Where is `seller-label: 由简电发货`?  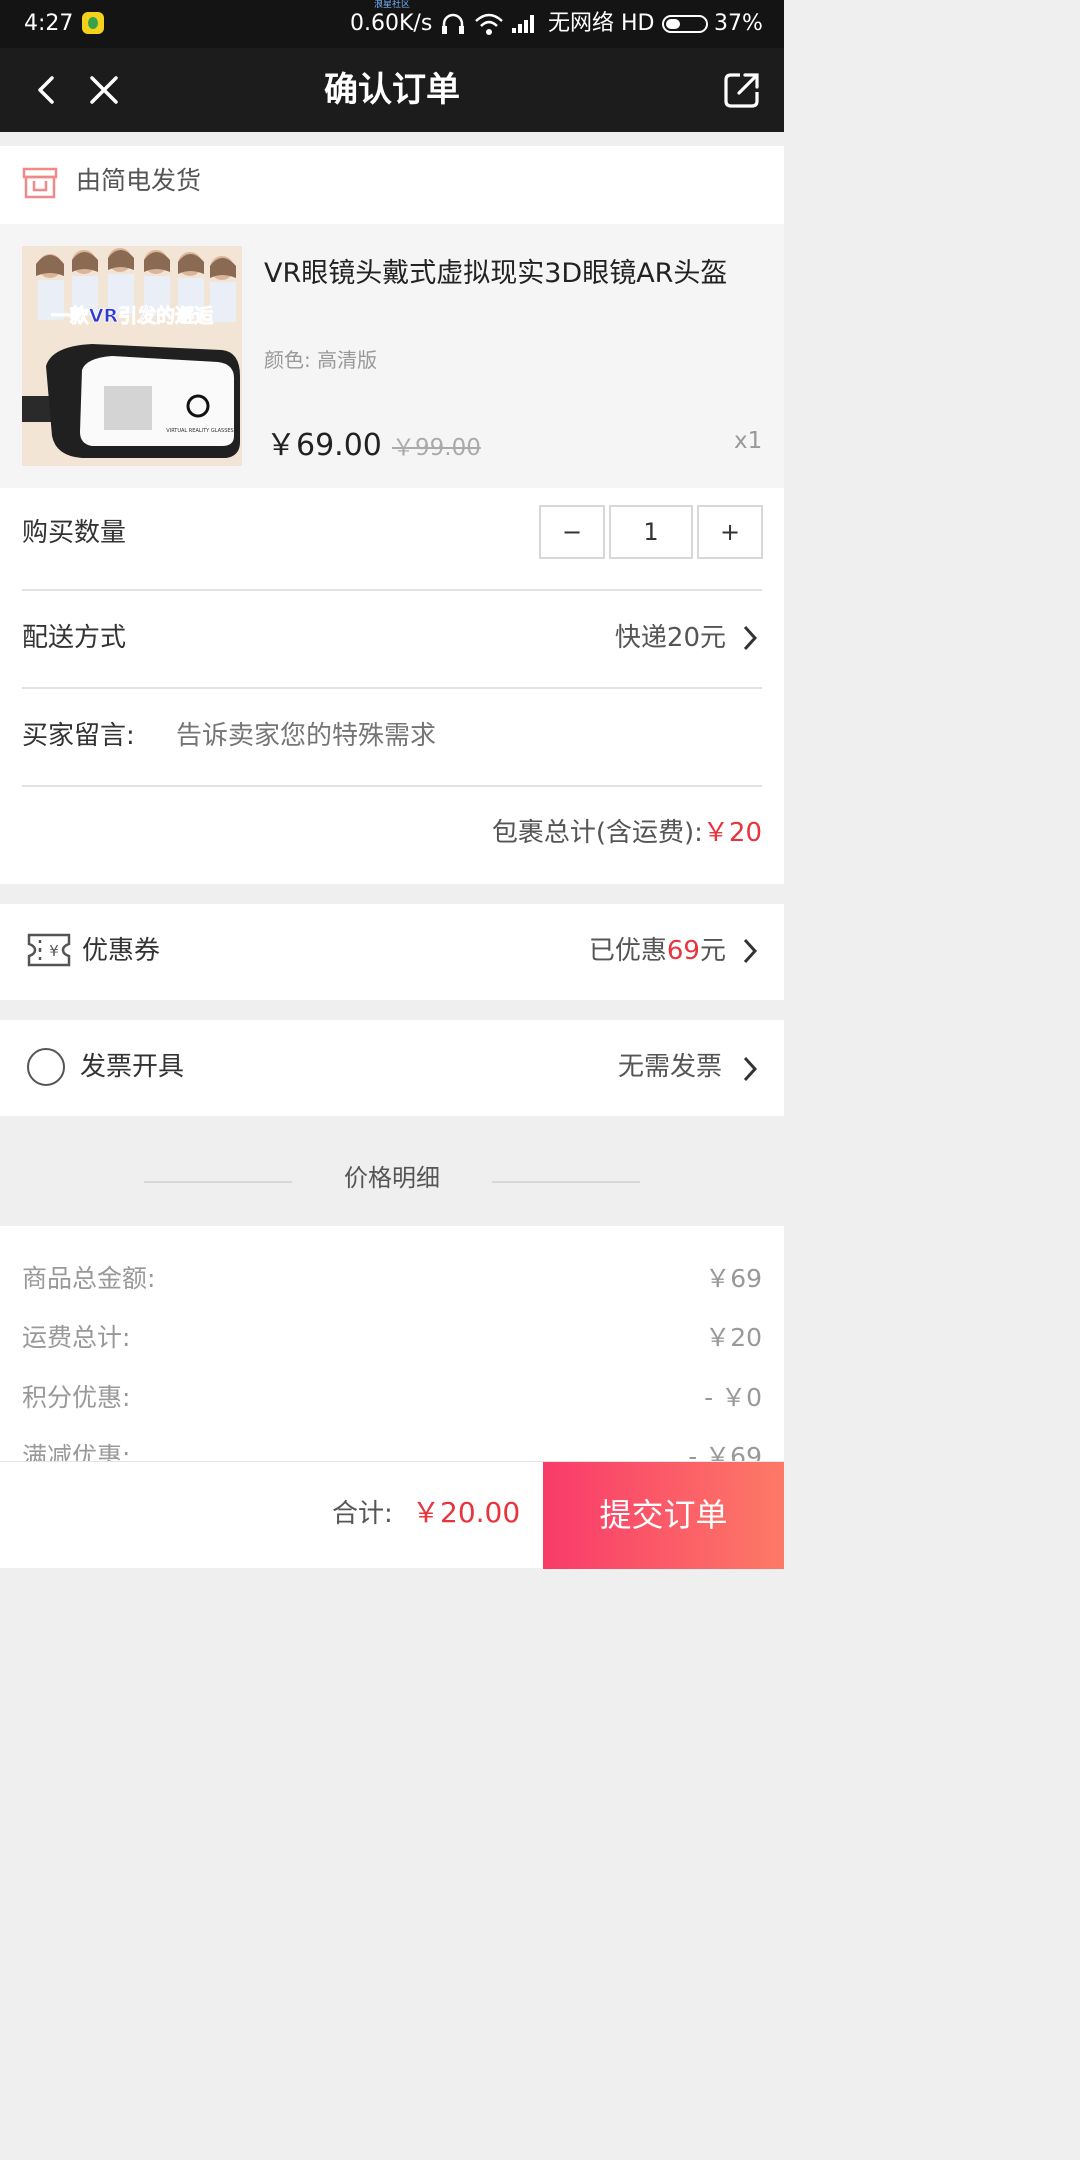
seller-label: 由简电发货 is located at coordinates (139, 180).